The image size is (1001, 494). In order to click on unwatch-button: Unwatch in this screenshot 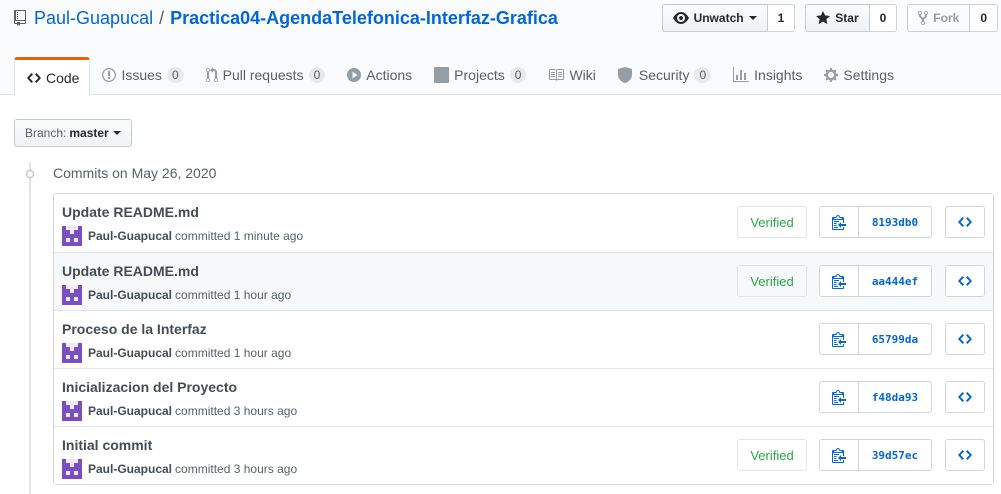, I will do `click(714, 18)`.